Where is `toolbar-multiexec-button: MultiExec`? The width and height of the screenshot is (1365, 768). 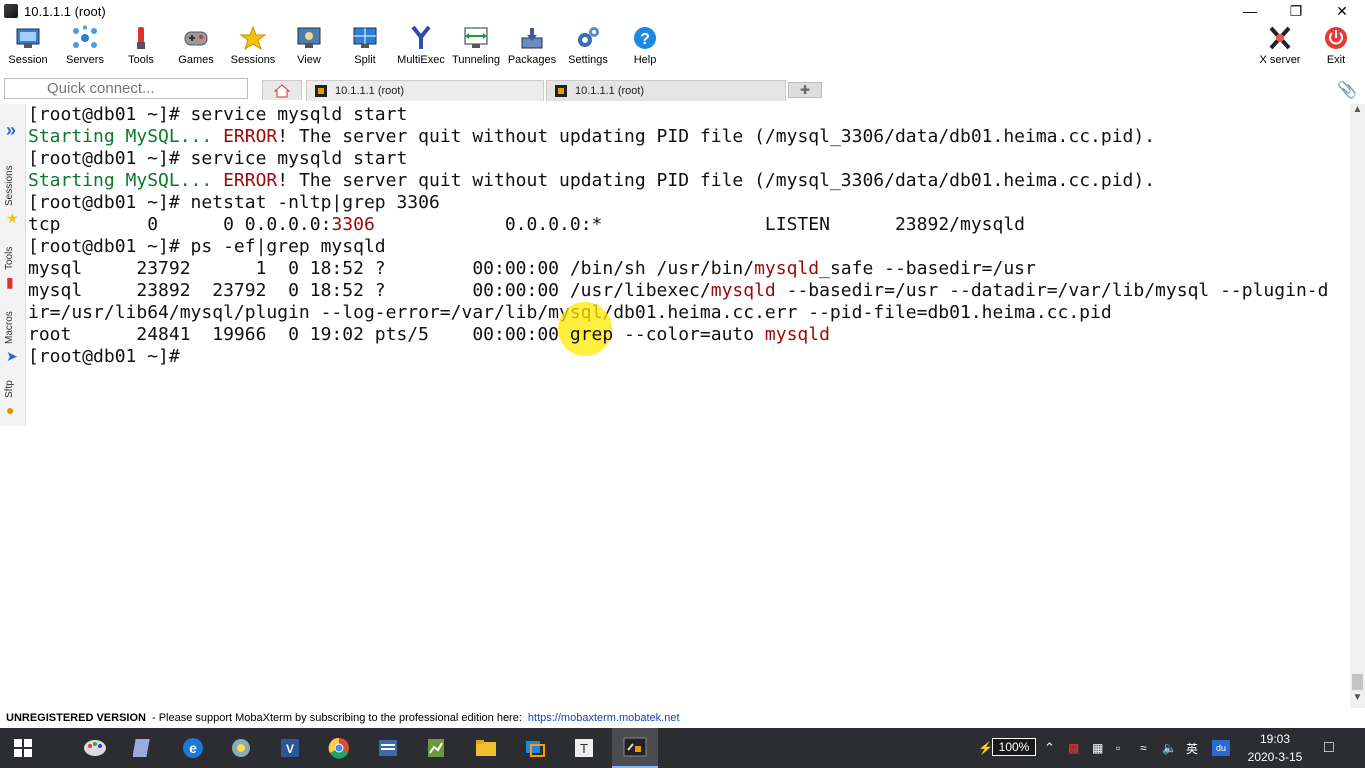
toolbar-multiexec-button: MultiExec is located at coordinates (421, 48).